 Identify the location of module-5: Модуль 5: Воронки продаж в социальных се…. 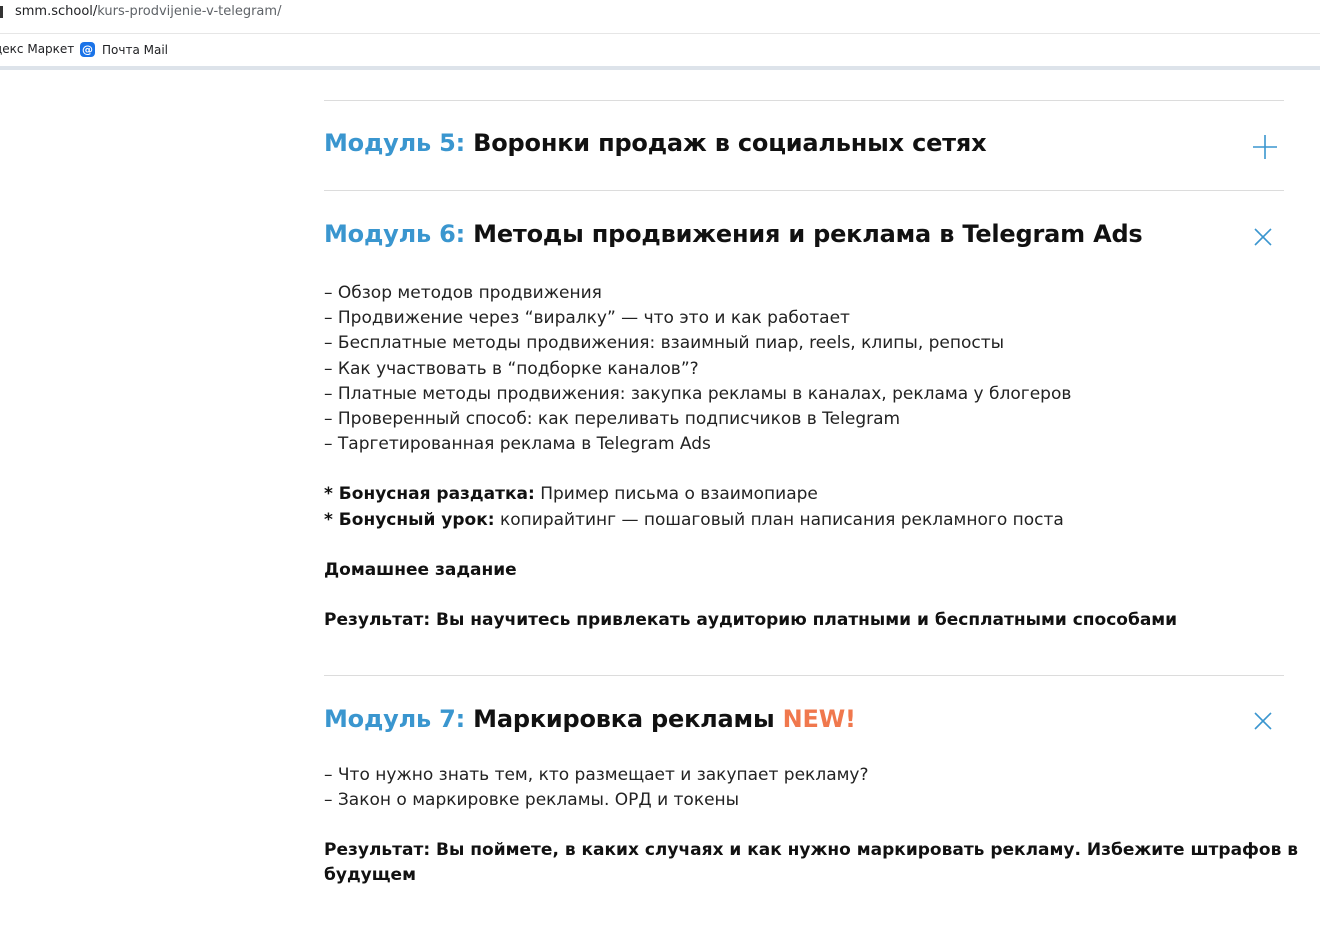
(804, 145).